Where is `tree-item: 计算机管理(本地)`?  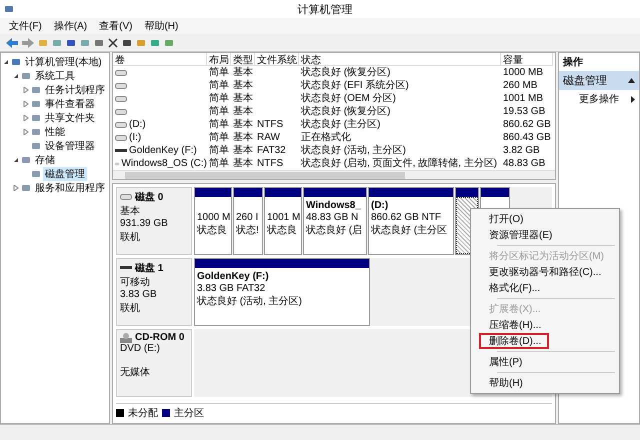 tree-item: 计算机管理(本地) is located at coordinates (63, 62).